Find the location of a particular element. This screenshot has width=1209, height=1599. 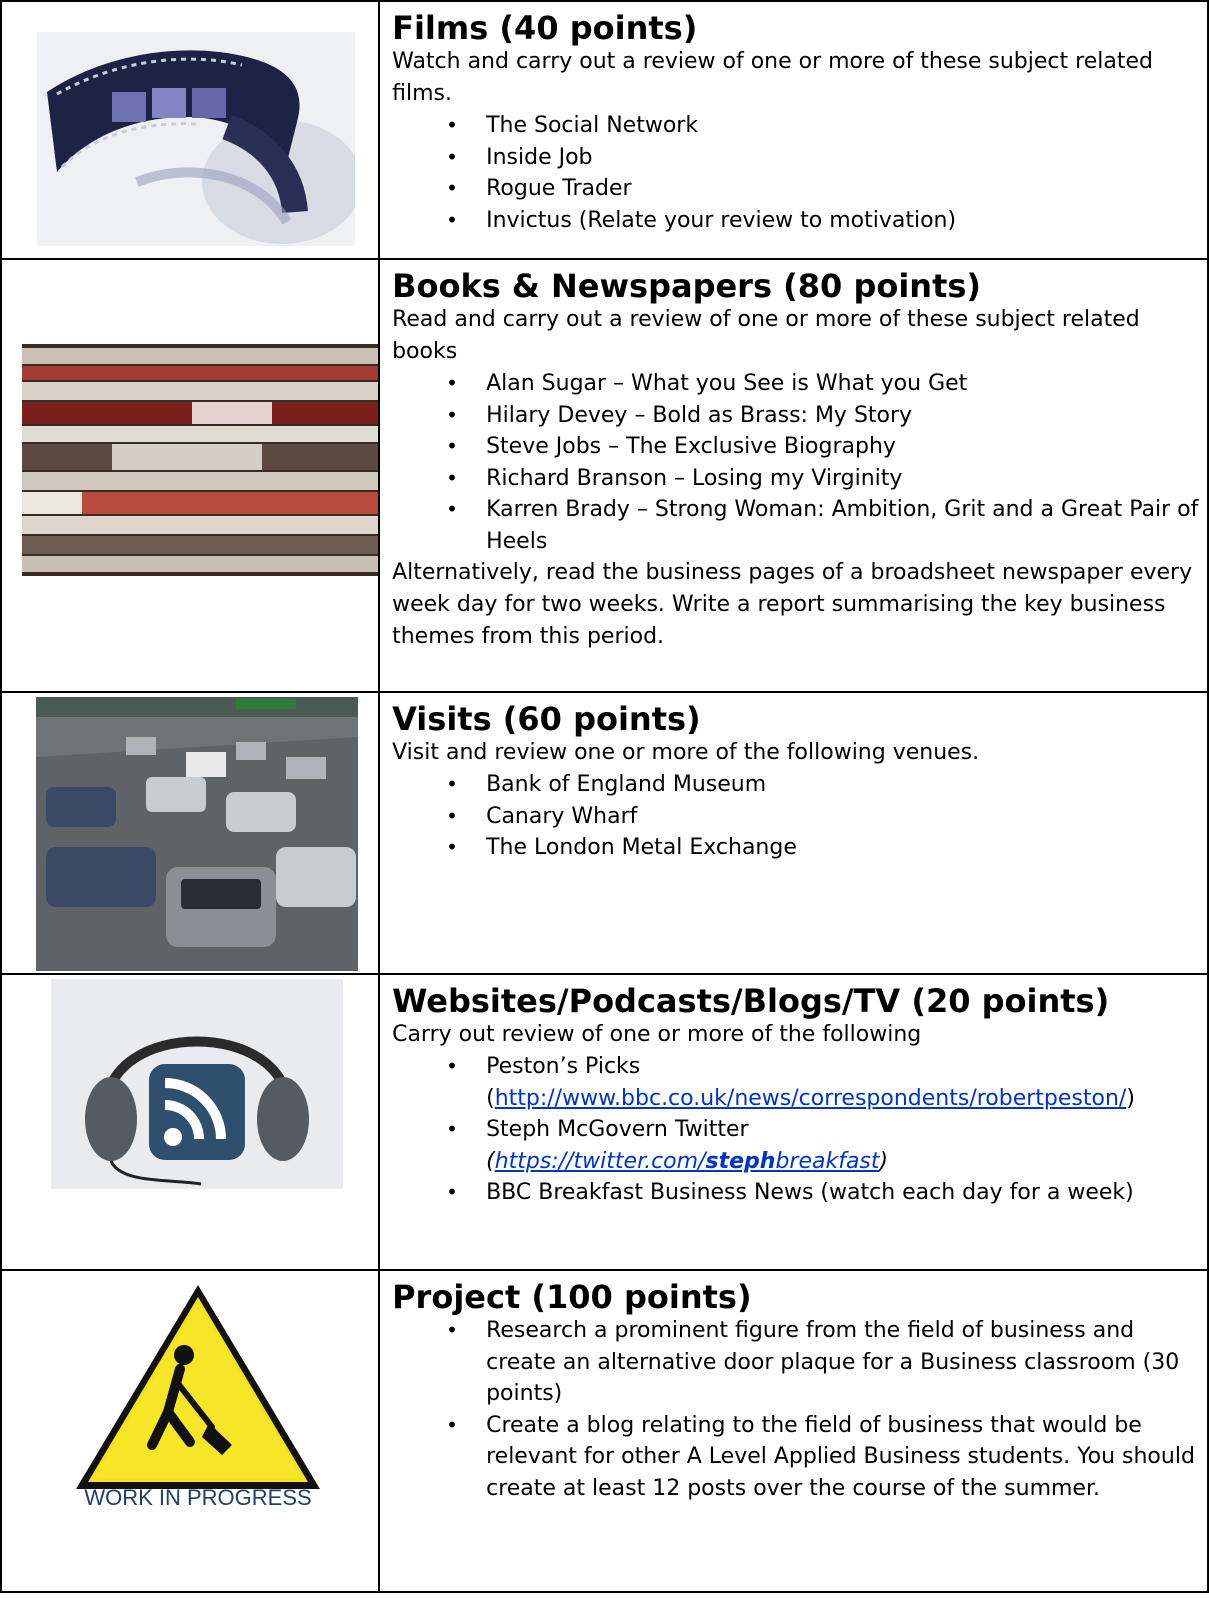

books-image-cell is located at coordinates (190, 475).